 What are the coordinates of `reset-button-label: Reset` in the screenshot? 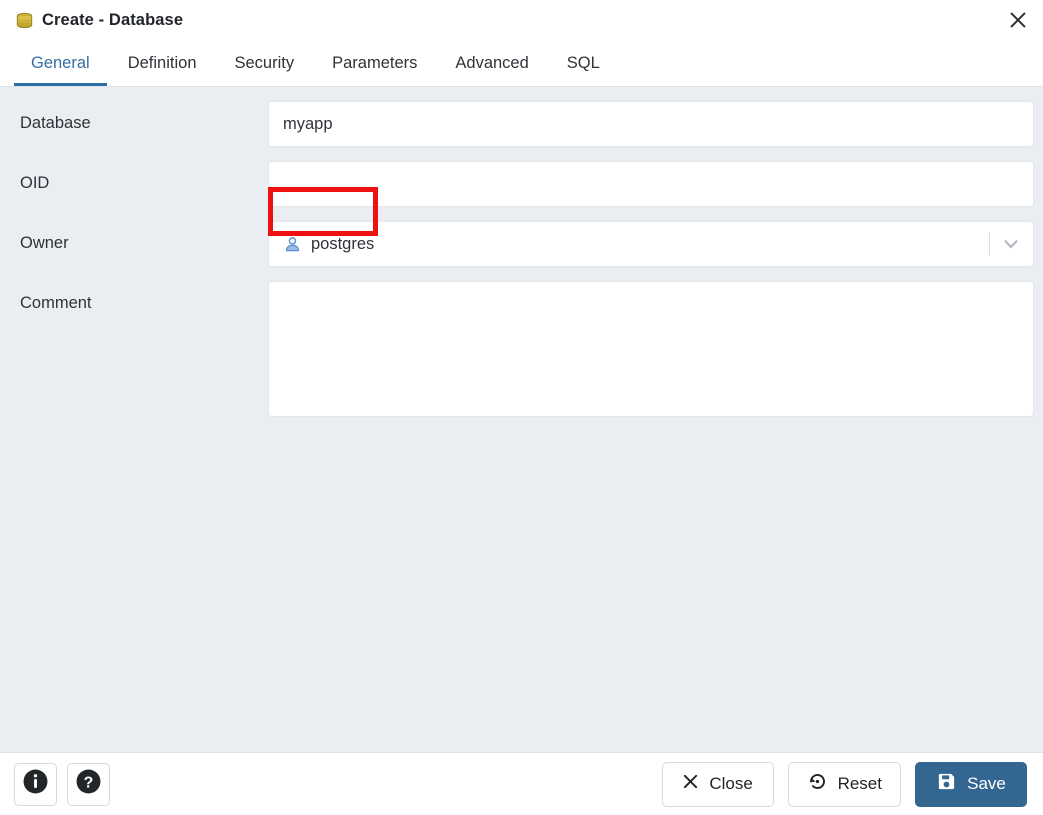 It's located at (859, 783).